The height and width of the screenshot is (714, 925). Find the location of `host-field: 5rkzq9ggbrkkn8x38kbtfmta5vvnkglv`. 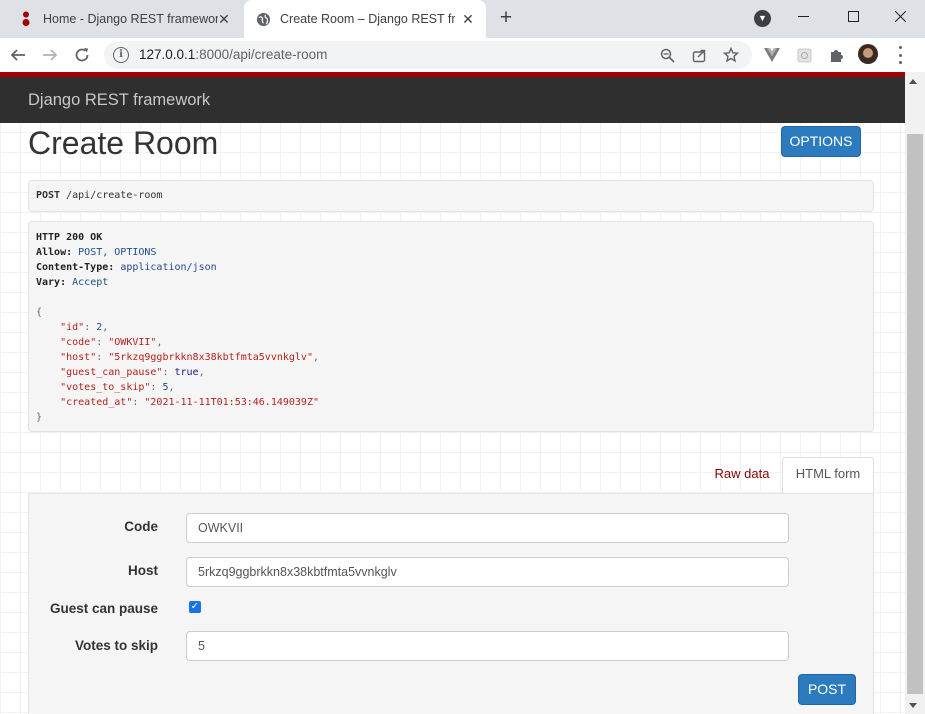

host-field: 5rkzq9ggbrkkn8x38kbtfmta5vvnkglv is located at coordinates (487, 572).